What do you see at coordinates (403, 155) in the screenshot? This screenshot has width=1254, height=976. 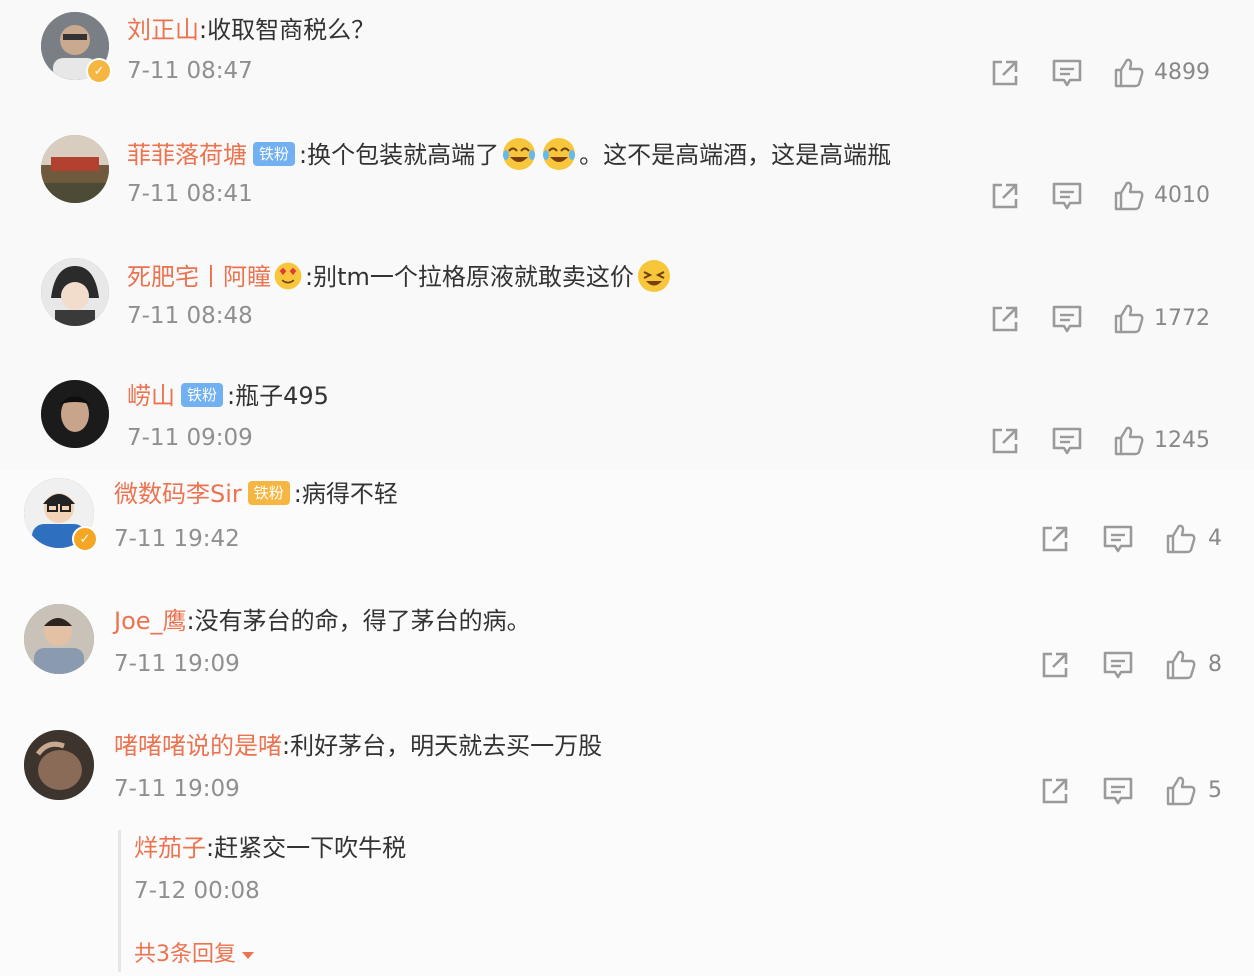 I see `comment-text: 换个包装就高端了` at bounding box center [403, 155].